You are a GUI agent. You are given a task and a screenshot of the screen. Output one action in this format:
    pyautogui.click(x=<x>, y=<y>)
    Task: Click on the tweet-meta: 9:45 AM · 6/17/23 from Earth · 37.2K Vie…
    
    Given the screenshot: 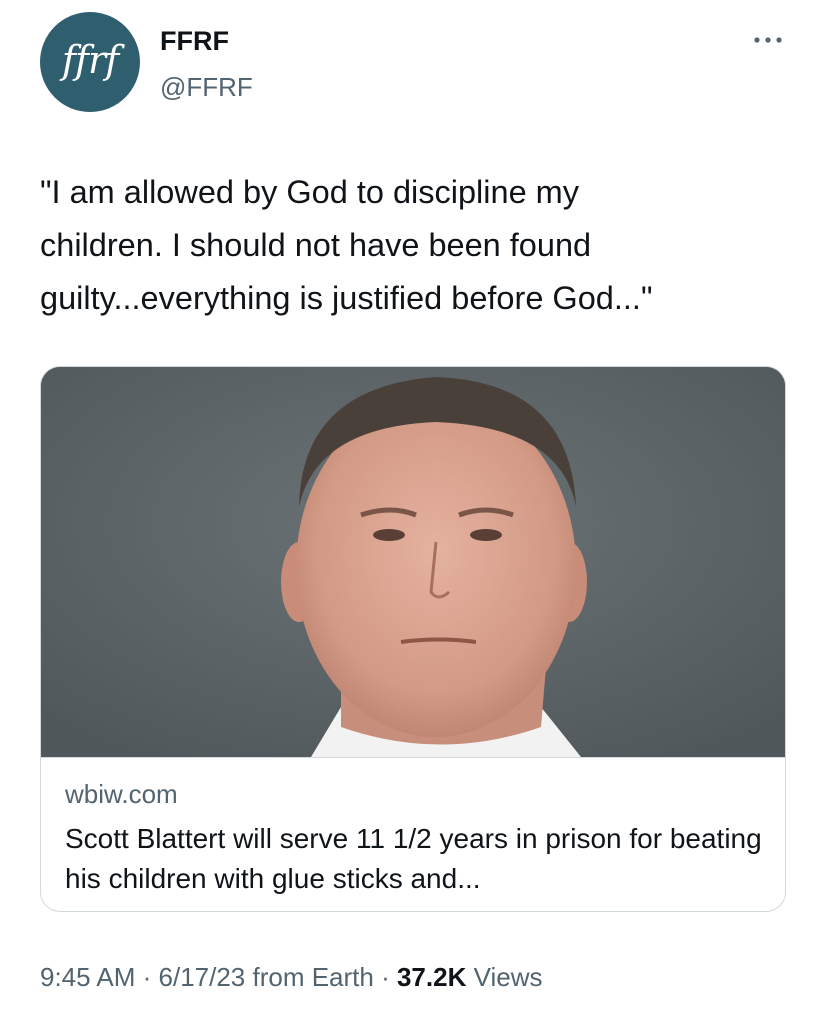 What is the action you would take?
    pyautogui.click(x=291, y=977)
    